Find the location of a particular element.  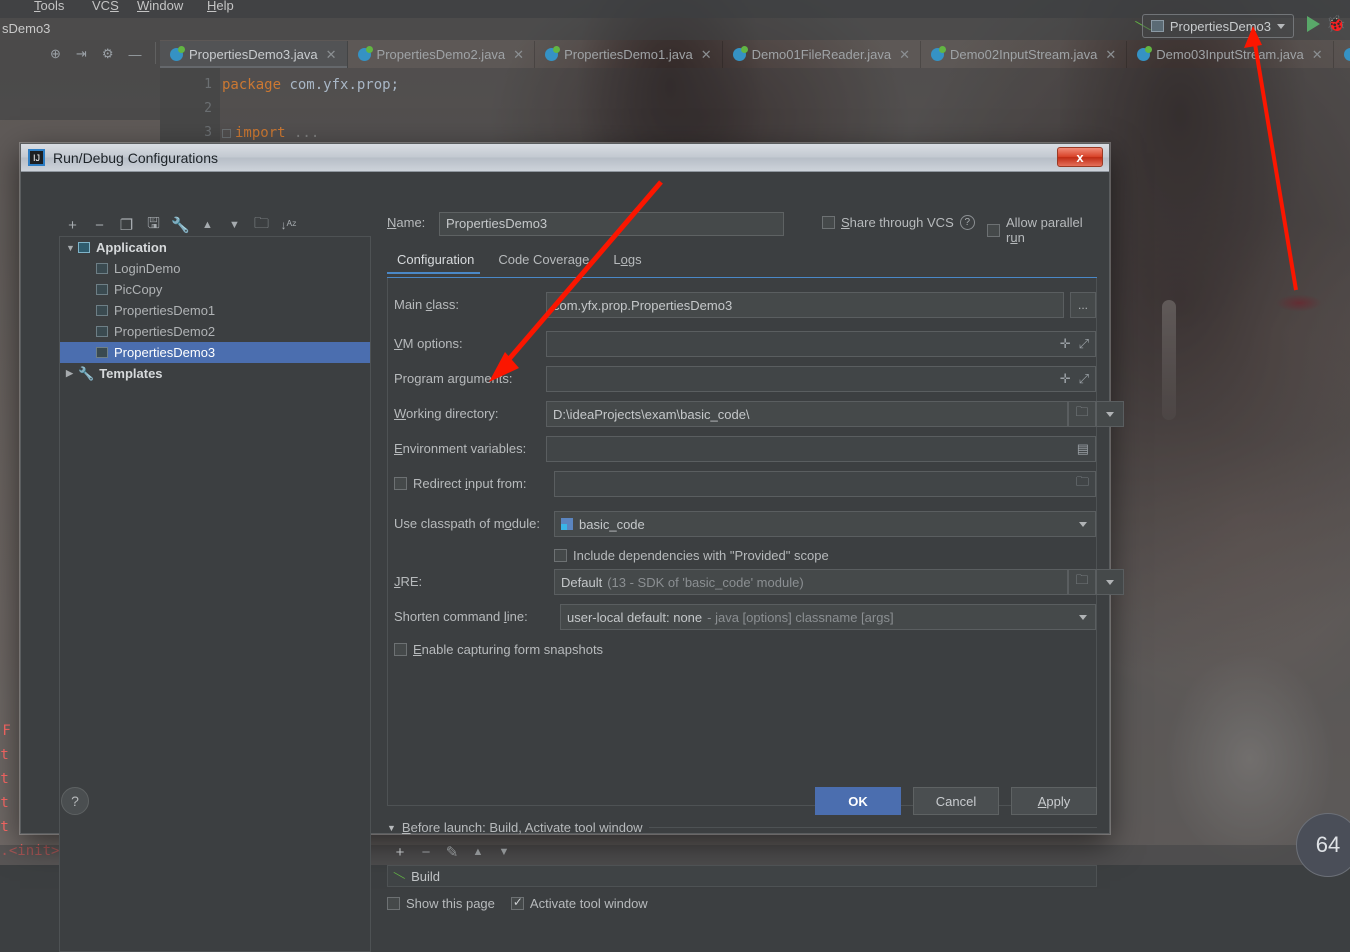

redirect-input-checkbox: Redirect input from: is located at coordinates (460, 483).